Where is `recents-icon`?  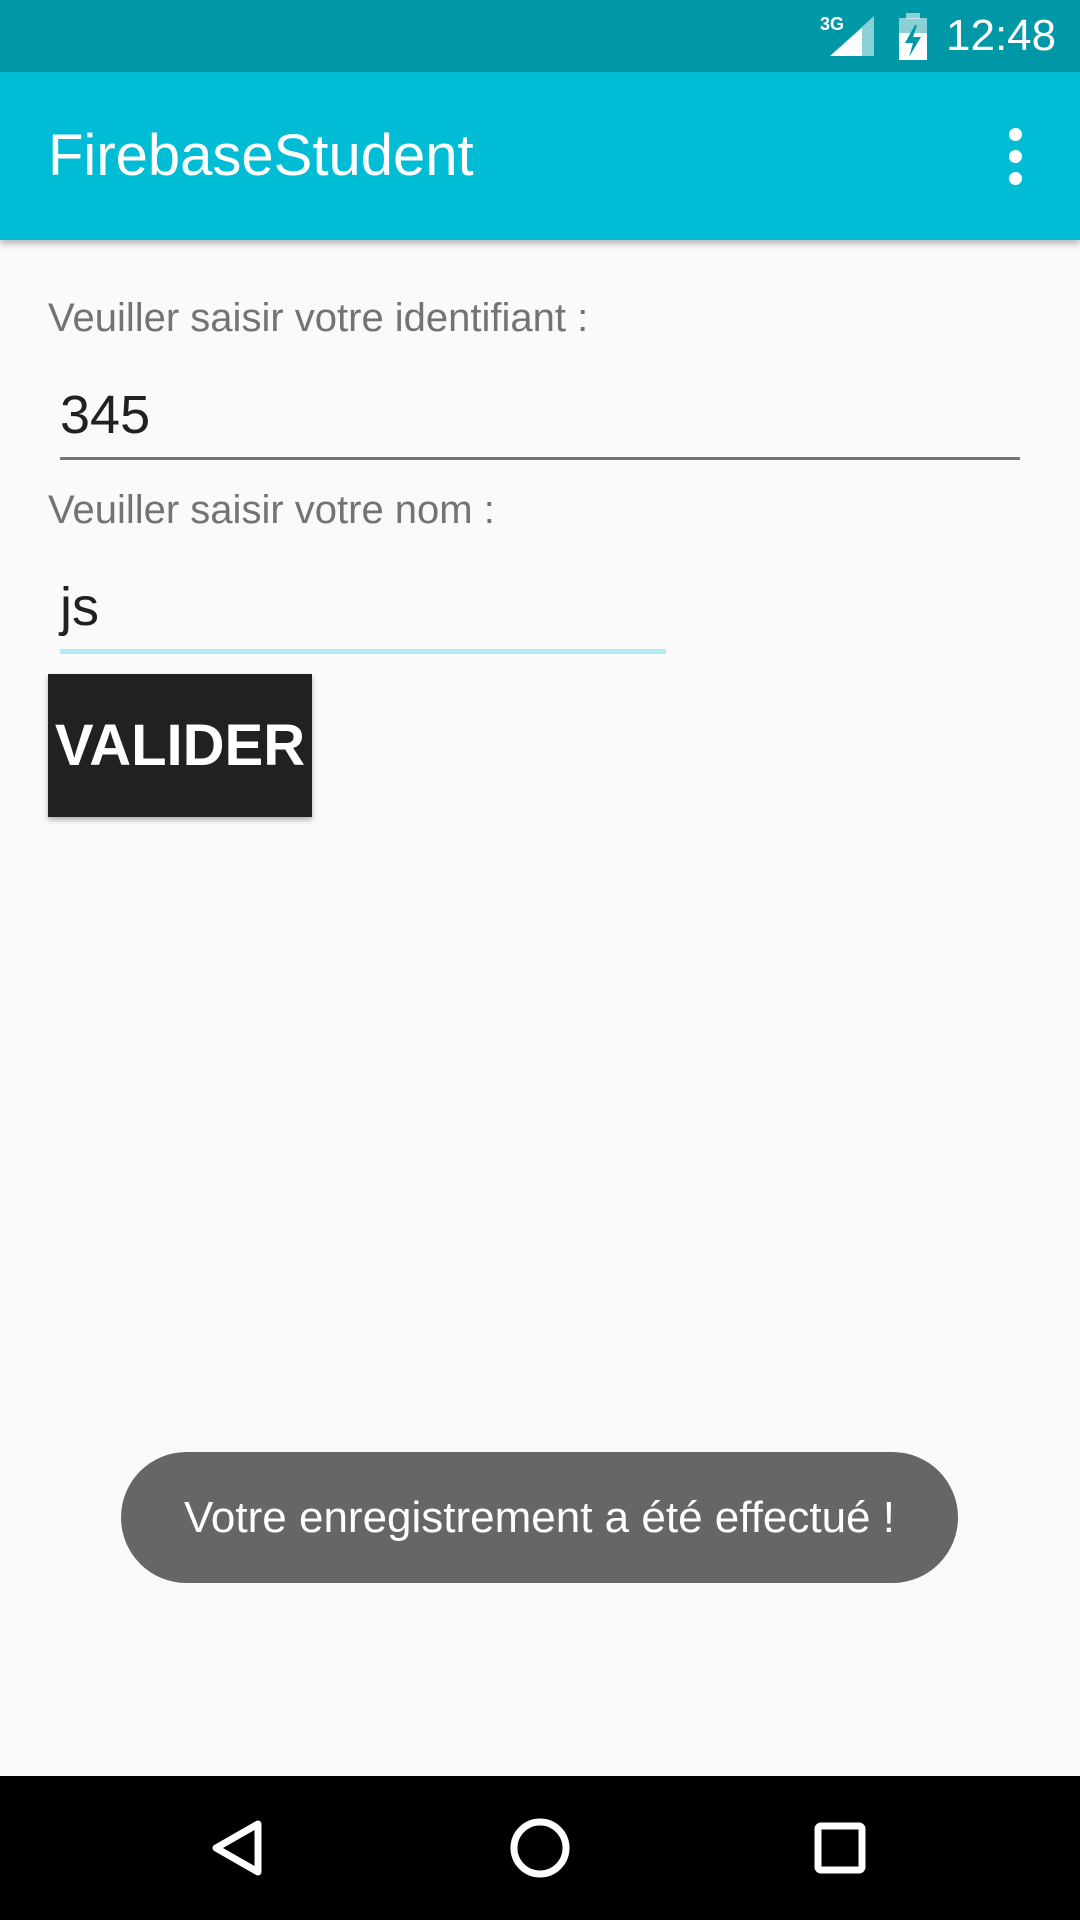
recents-icon is located at coordinates (840, 1848).